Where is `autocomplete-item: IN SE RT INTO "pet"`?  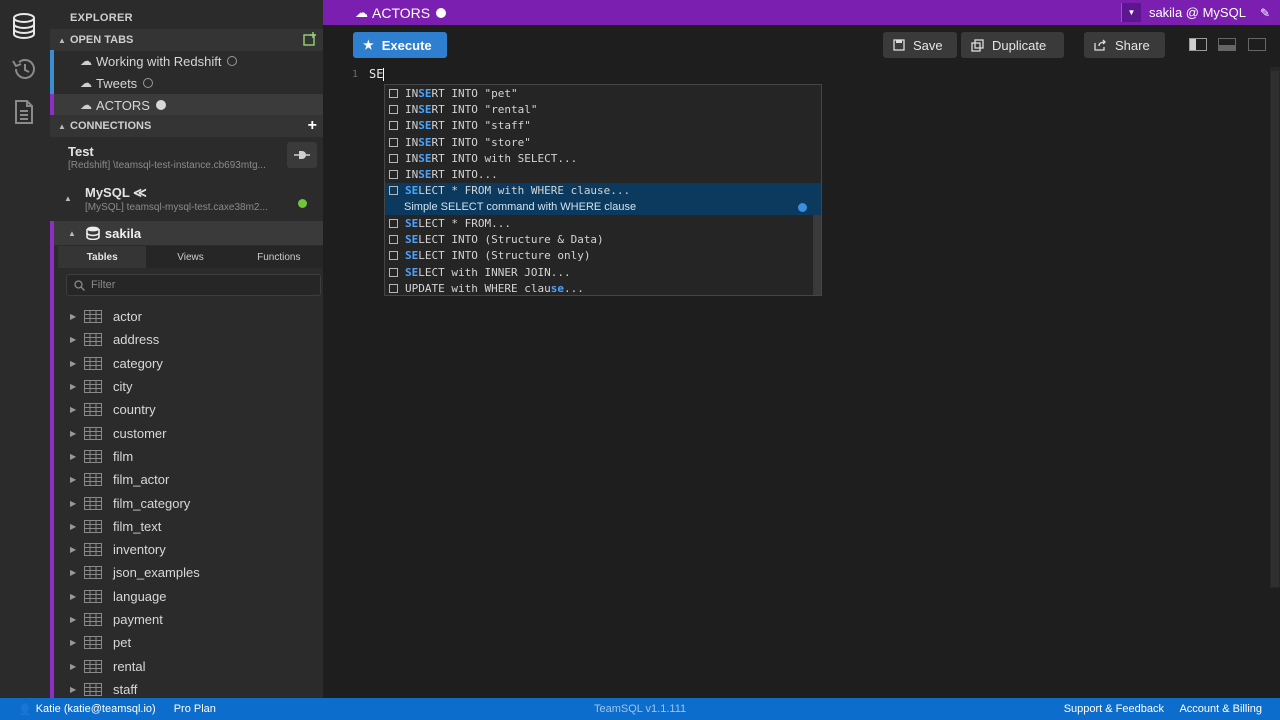
autocomplete-item: IN SE RT INTO "pet" is located at coordinates (603, 93).